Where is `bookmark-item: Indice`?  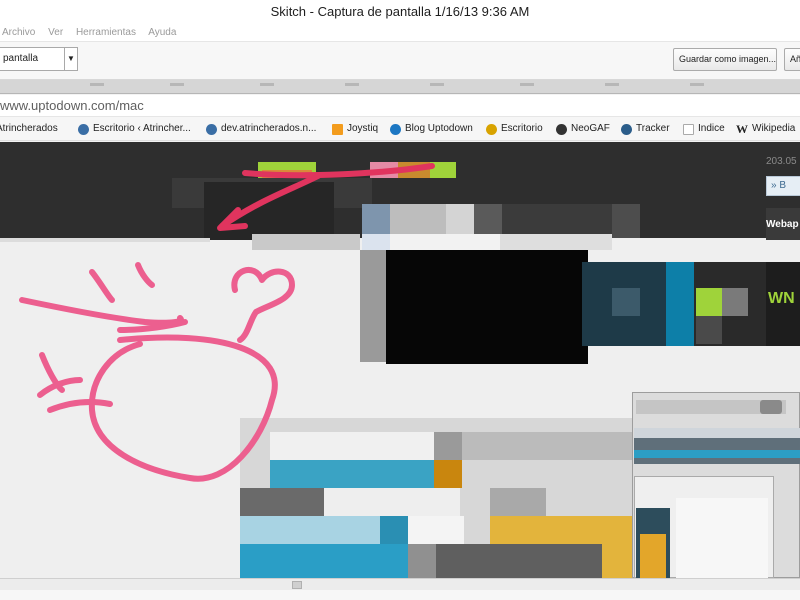
bookmark-item: Indice is located at coordinates (704, 128).